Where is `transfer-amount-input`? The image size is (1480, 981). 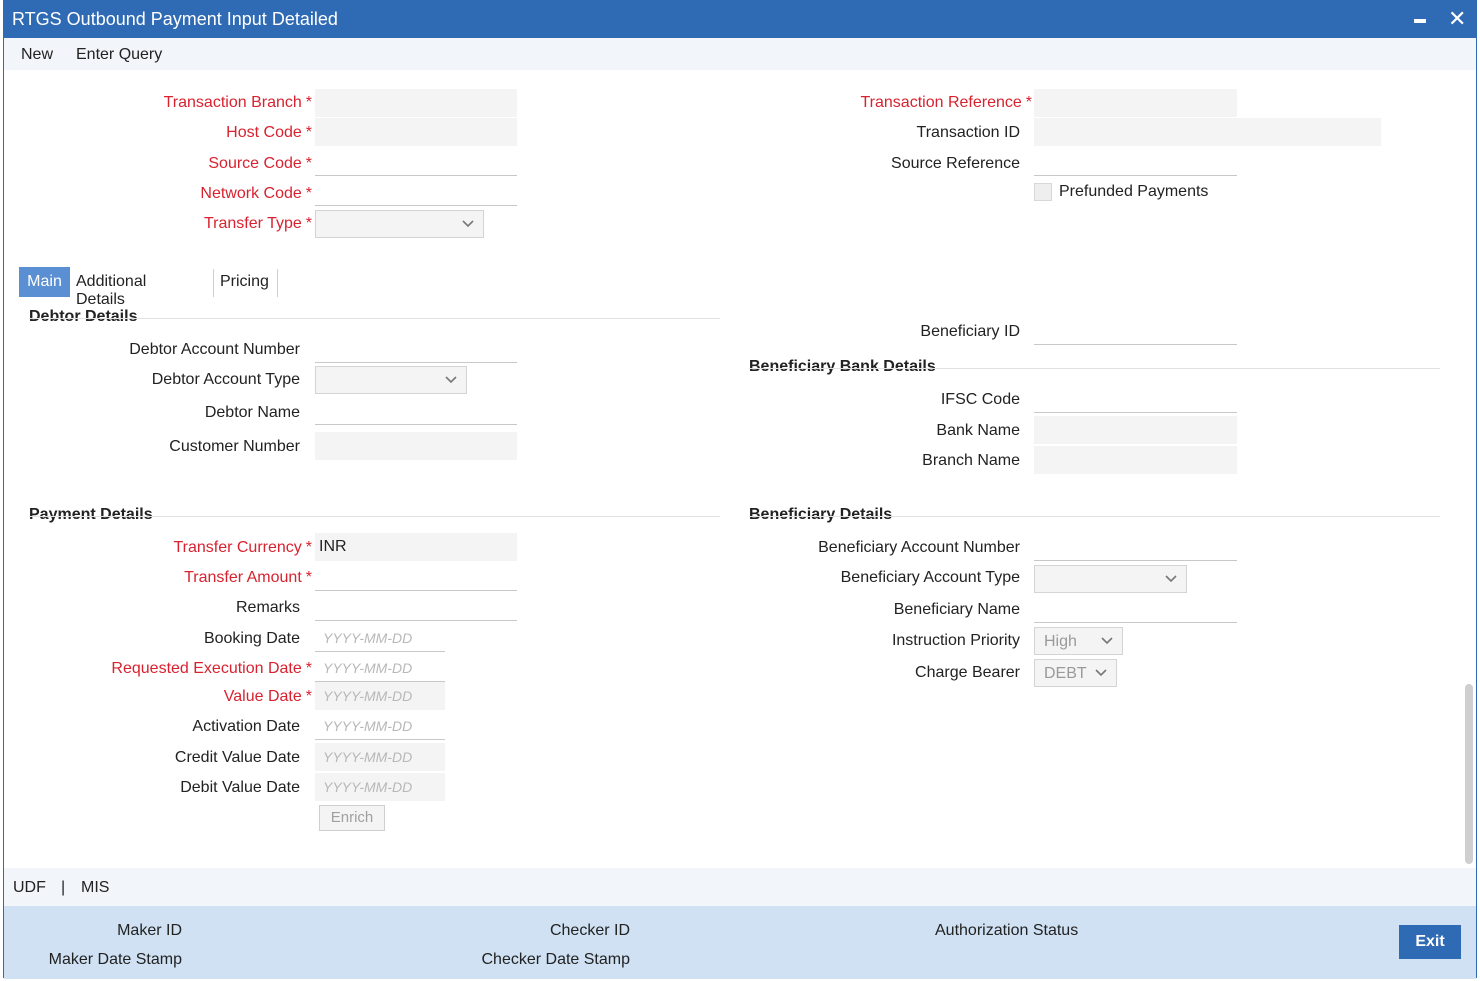
transfer-amount-input is located at coordinates (416, 577).